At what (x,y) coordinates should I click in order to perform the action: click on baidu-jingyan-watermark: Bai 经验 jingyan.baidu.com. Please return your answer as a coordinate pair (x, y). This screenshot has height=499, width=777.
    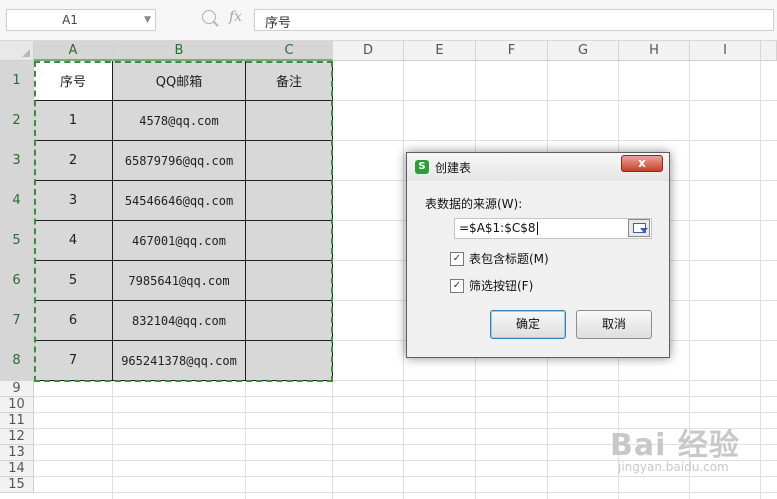
    Looking at the image, I should click on (690, 452).